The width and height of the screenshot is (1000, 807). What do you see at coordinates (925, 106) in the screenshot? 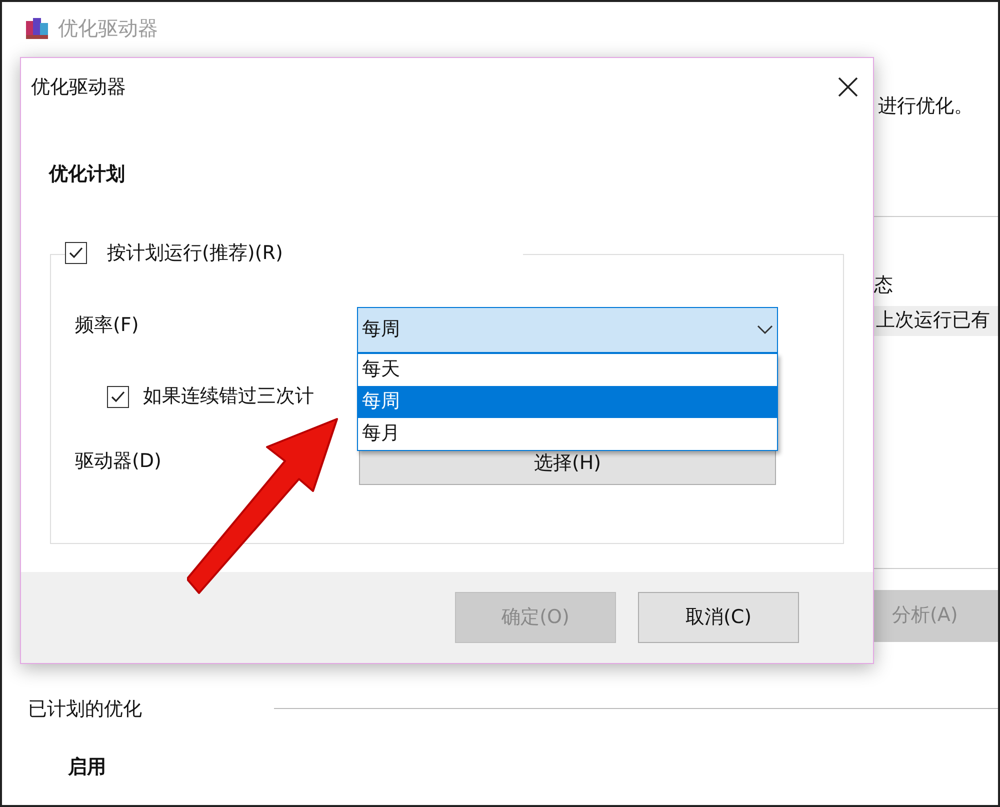
I see `description-text: 进行优化。` at bounding box center [925, 106].